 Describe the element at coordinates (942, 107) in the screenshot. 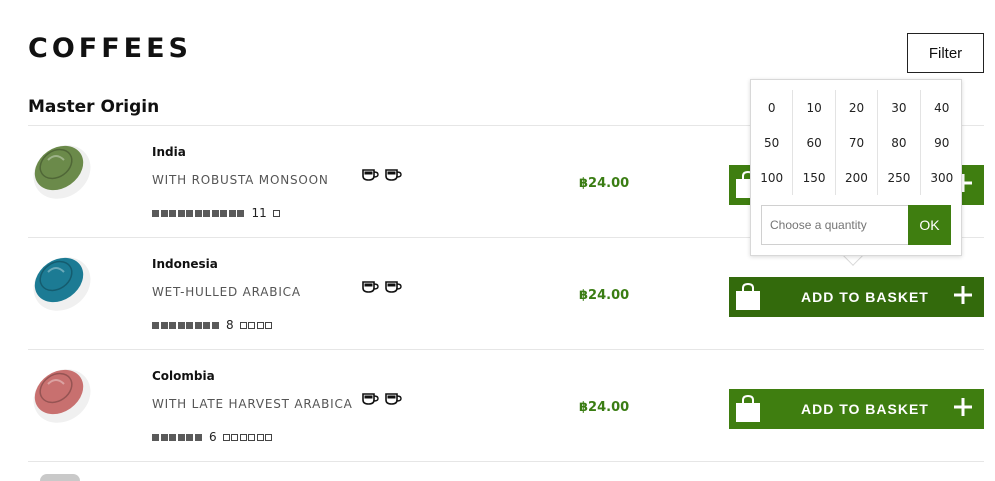

I see `quantity-option: 40` at that location.